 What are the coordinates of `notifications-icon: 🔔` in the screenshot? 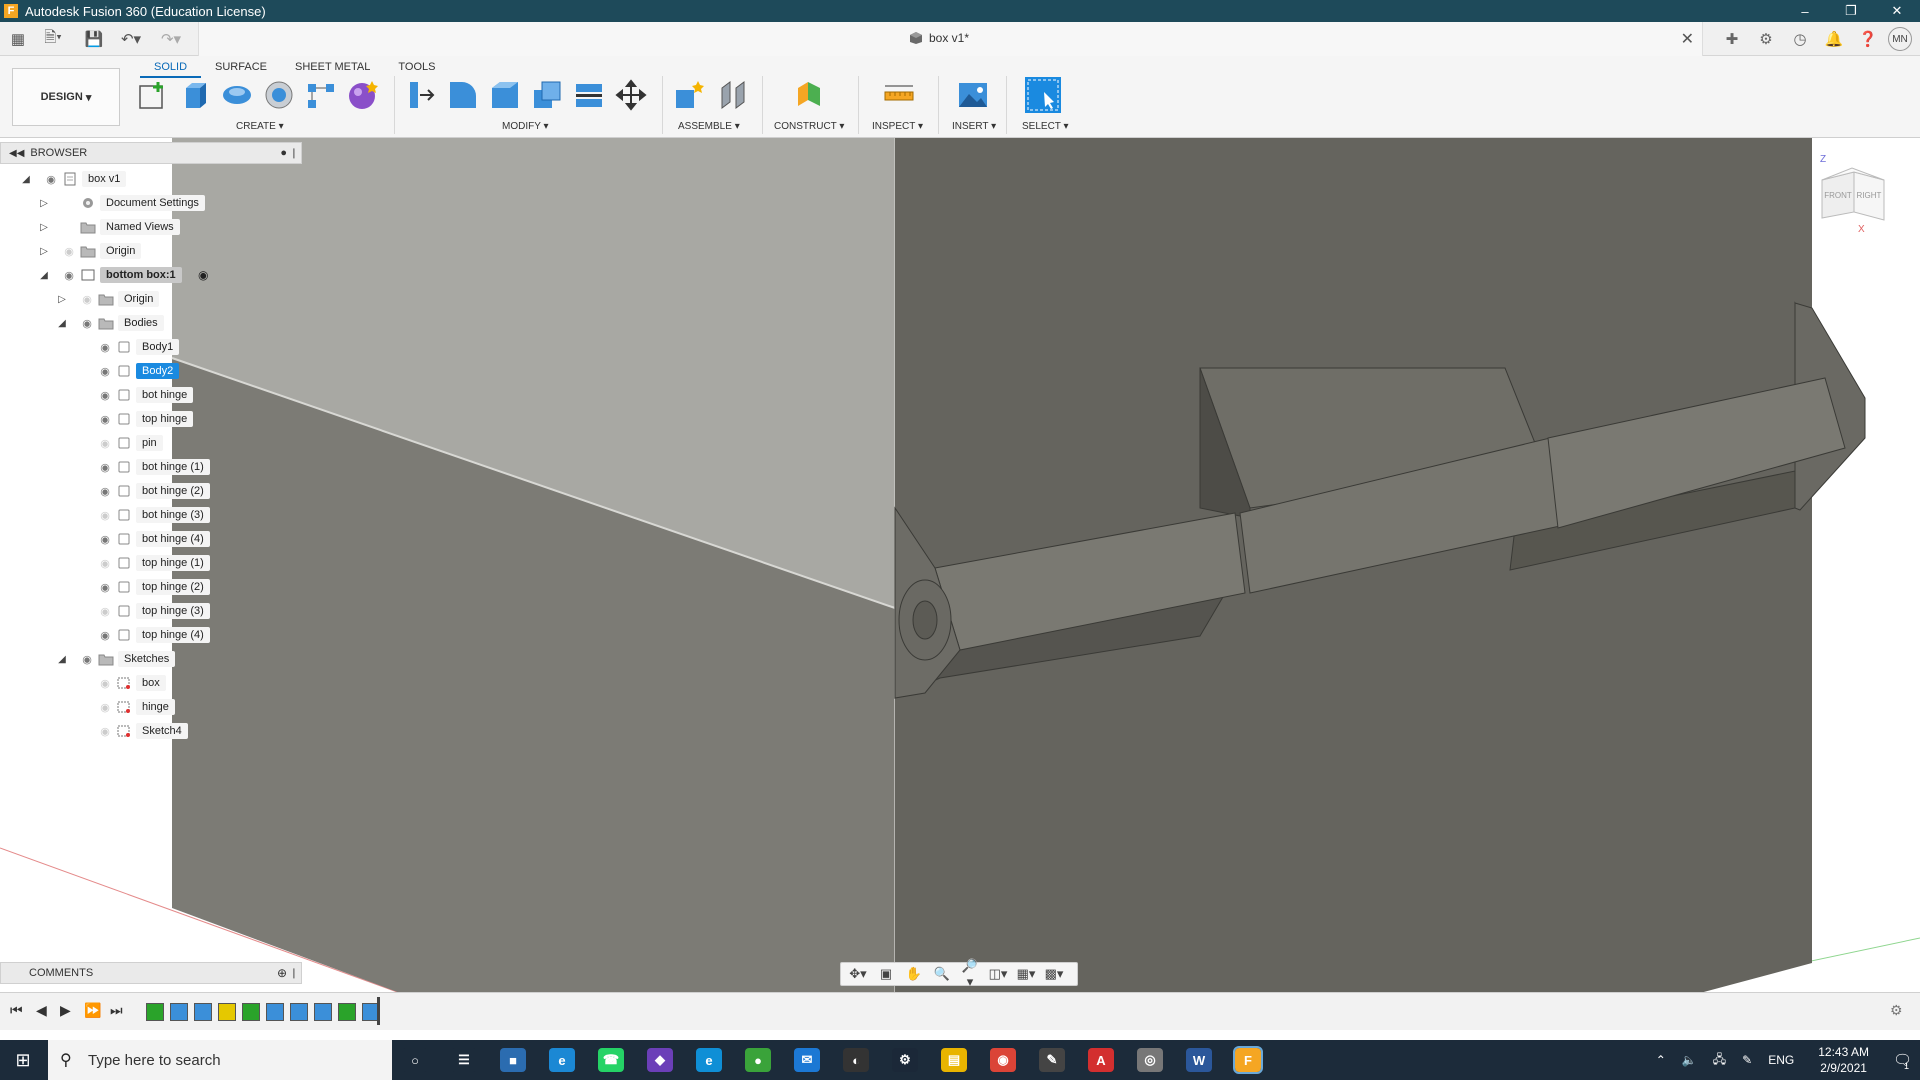 It's located at (1834, 39).